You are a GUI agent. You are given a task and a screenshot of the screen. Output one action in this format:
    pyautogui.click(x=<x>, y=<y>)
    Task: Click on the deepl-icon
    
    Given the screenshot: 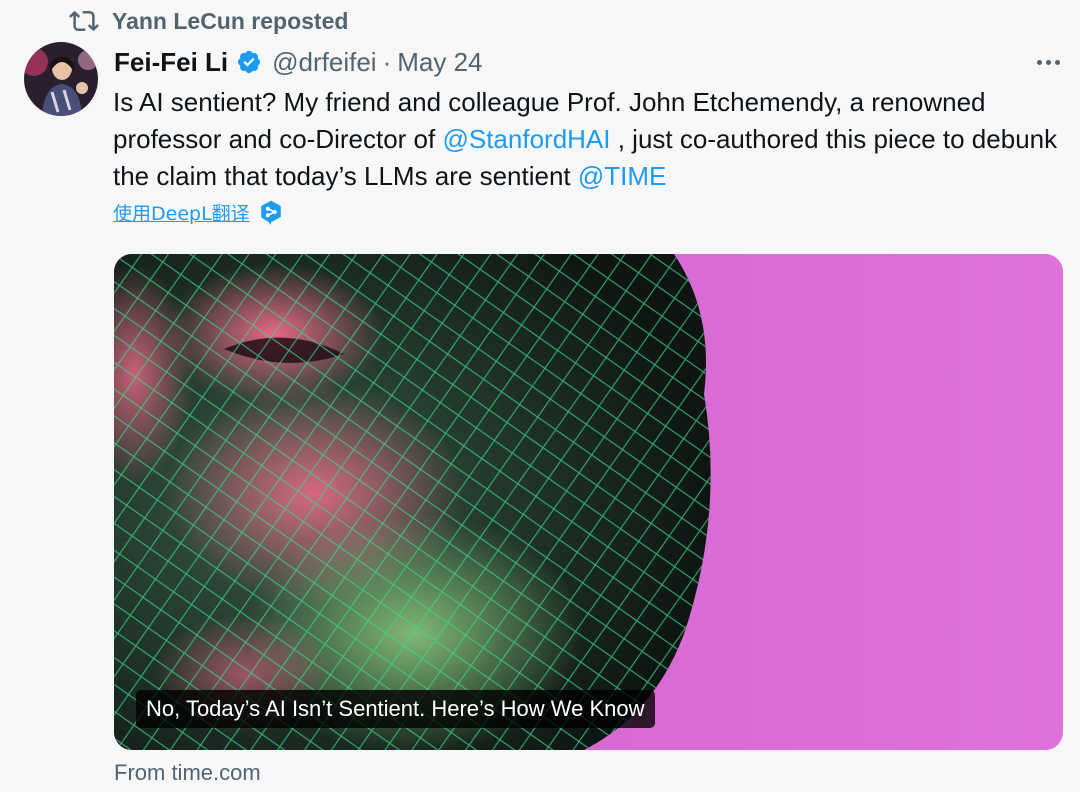 What is the action you would take?
    pyautogui.click(x=271, y=212)
    